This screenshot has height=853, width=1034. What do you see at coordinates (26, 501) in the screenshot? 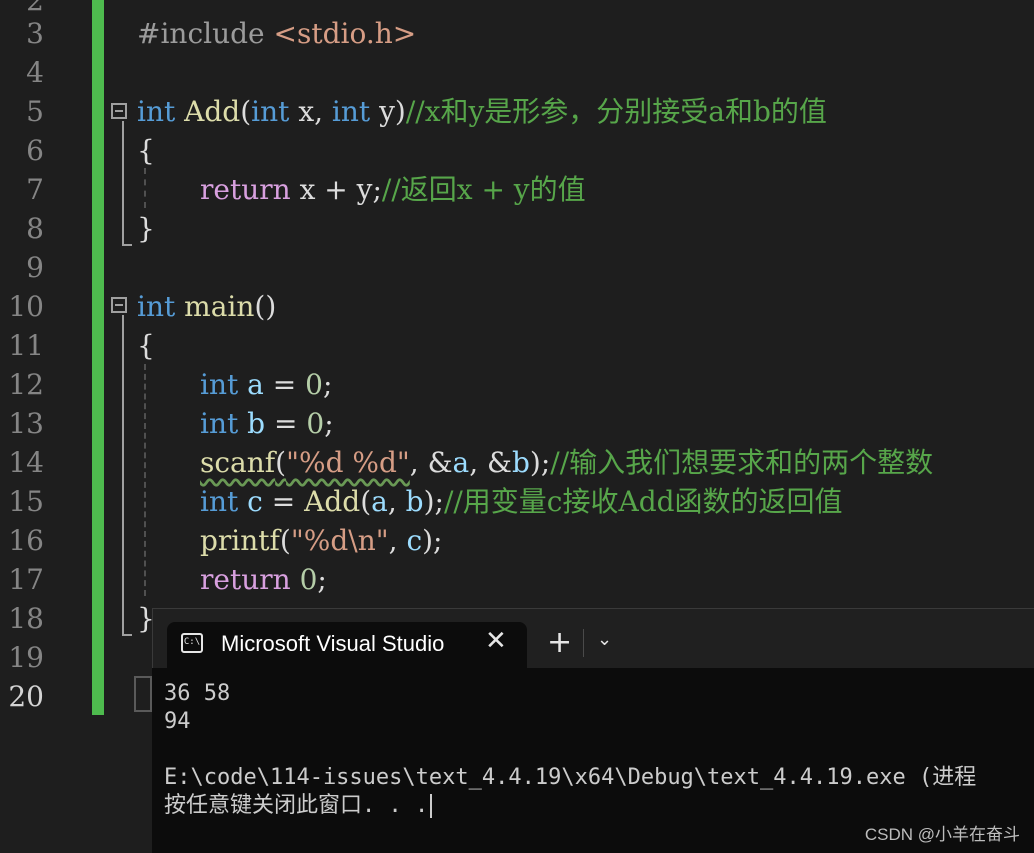
I see `line-number: 15` at bounding box center [26, 501].